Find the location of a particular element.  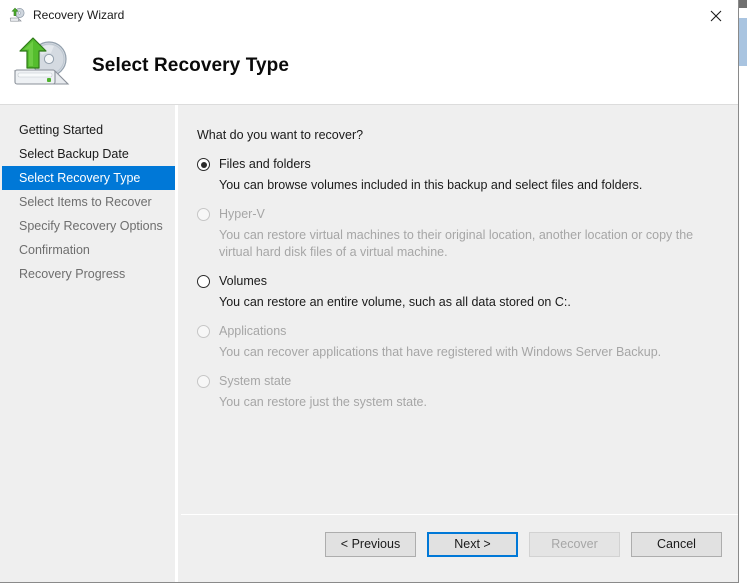

radio-volumes is located at coordinates (203, 281).